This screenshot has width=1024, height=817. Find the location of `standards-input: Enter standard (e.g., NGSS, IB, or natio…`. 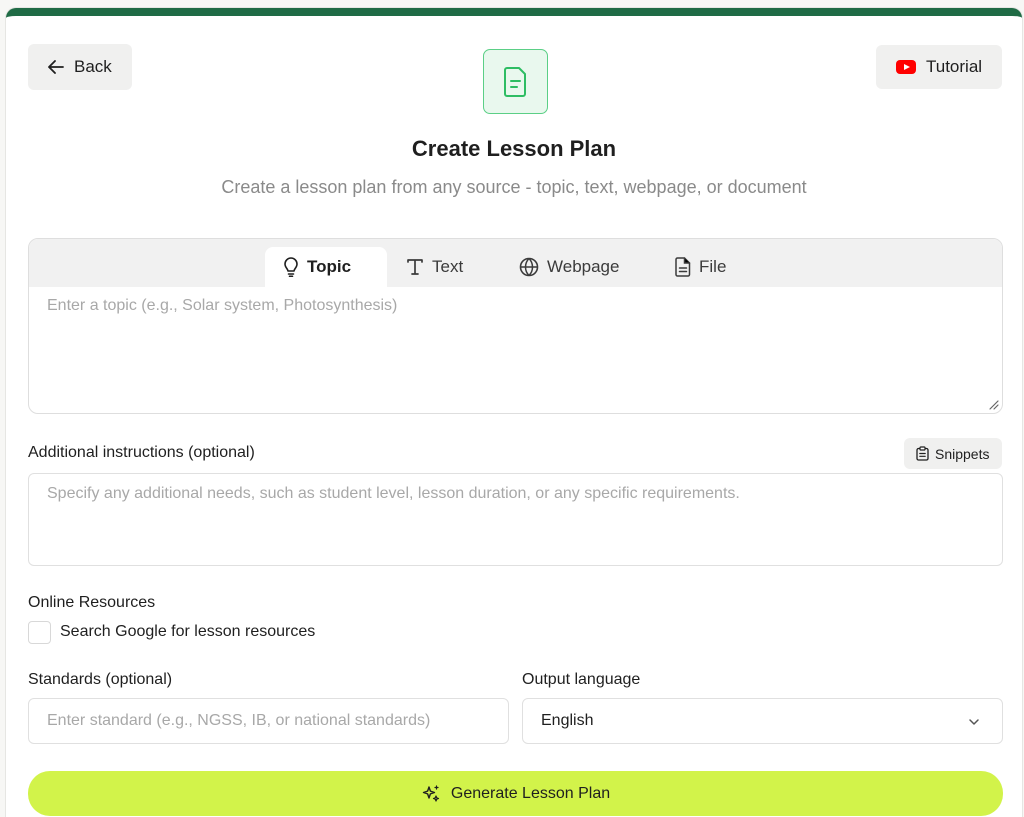

standards-input: Enter standard (e.g., NGSS, IB, or natio… is located at coordinates (268, 721).